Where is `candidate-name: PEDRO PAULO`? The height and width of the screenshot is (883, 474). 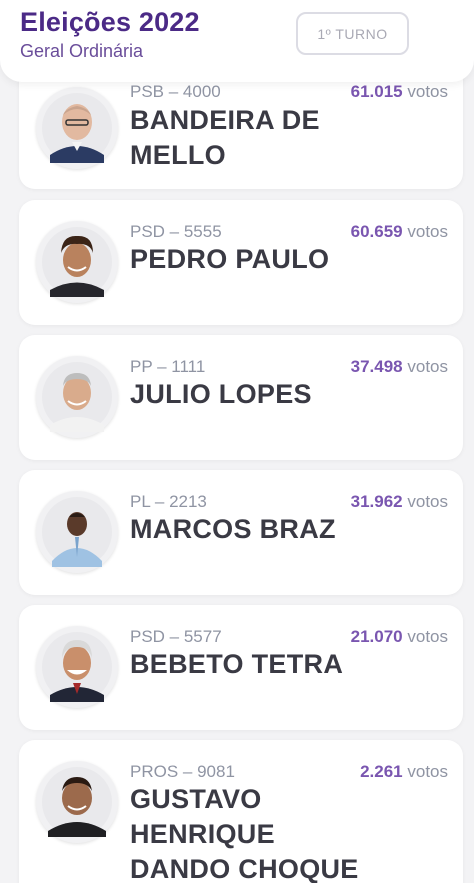 candidate-name: PEDRO PAULO is located at coordinates (230, 259).